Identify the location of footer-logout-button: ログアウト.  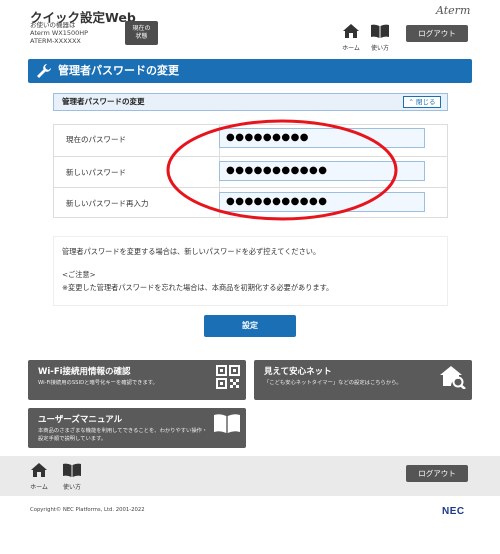
(437, 473).